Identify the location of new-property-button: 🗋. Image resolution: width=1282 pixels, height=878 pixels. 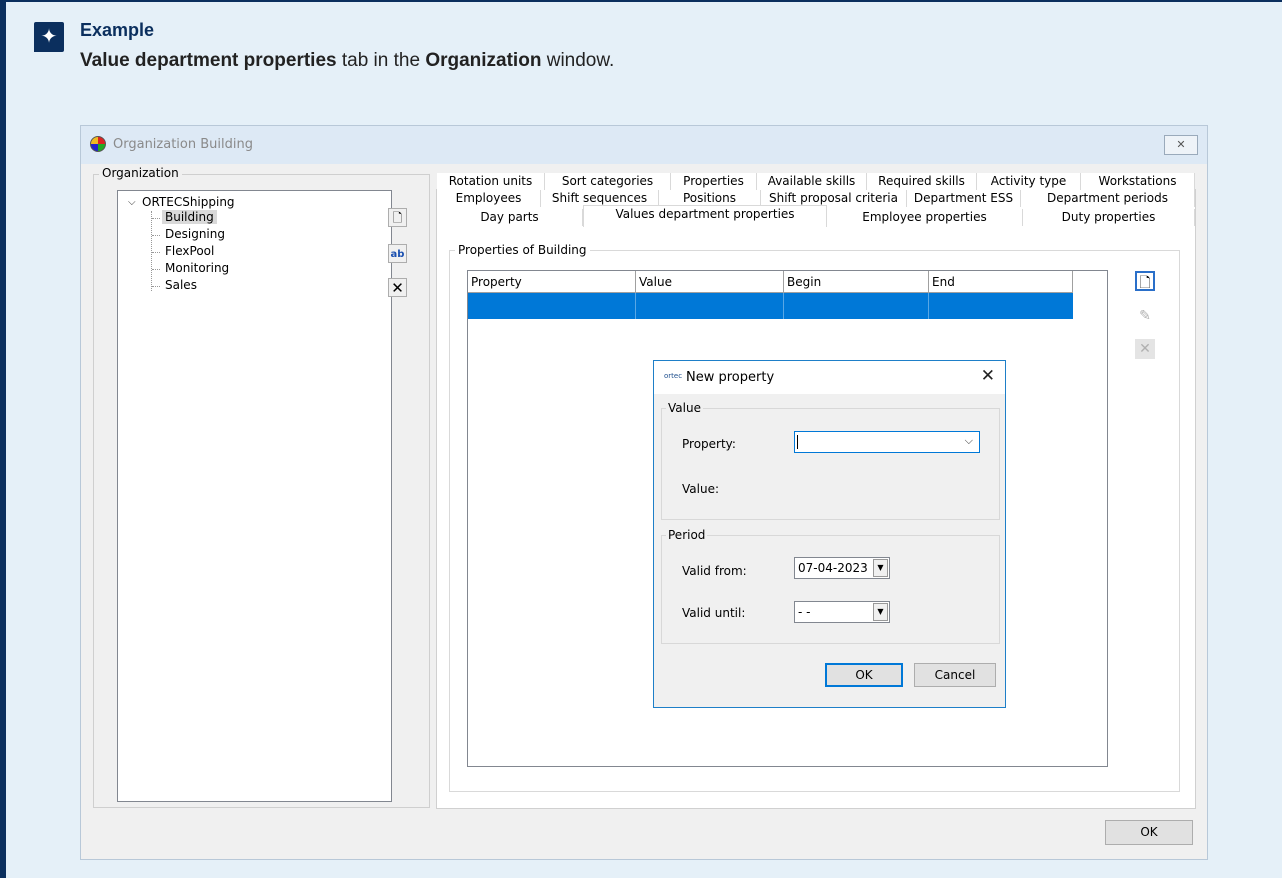
(1145, 281).